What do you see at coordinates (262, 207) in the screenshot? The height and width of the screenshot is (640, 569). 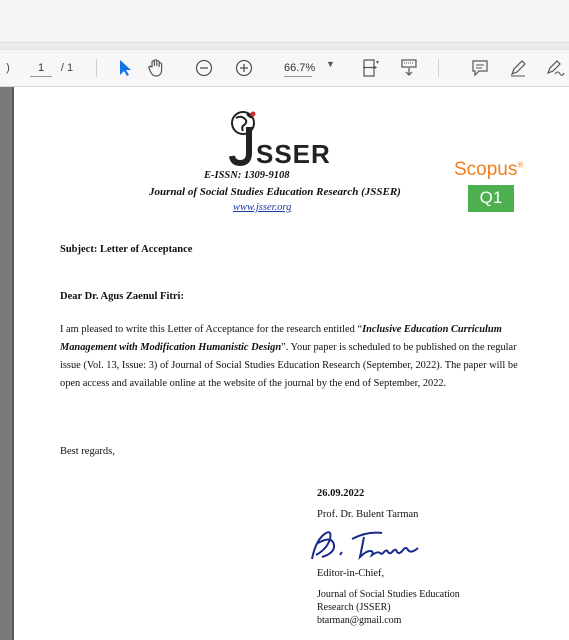 I see `journal-website-link: www.jsser.org` at bounding box center [262, 207].